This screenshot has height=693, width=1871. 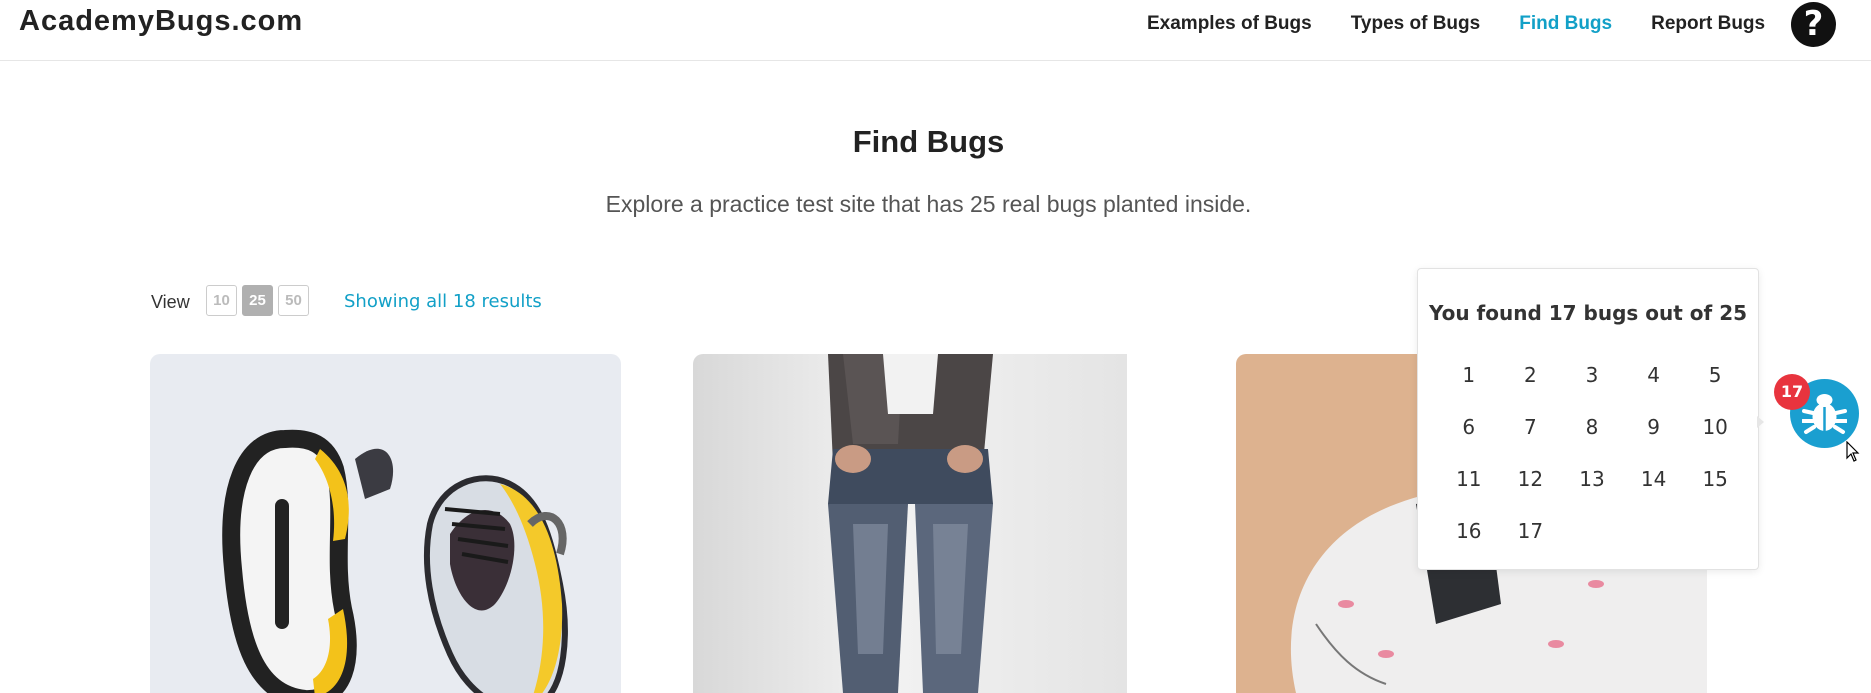 I want to click on nav-examples-of-bugs: Examples of Bugs, so click(x=1229, y=24).